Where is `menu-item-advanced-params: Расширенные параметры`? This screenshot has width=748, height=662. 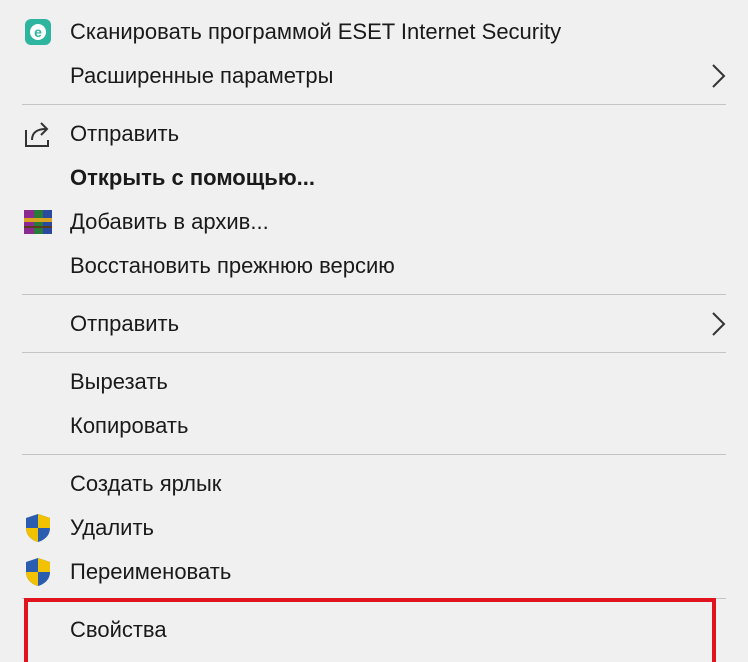
menu-item-advanced-params: Расширенные параметры is located at coordinates (374, 76).